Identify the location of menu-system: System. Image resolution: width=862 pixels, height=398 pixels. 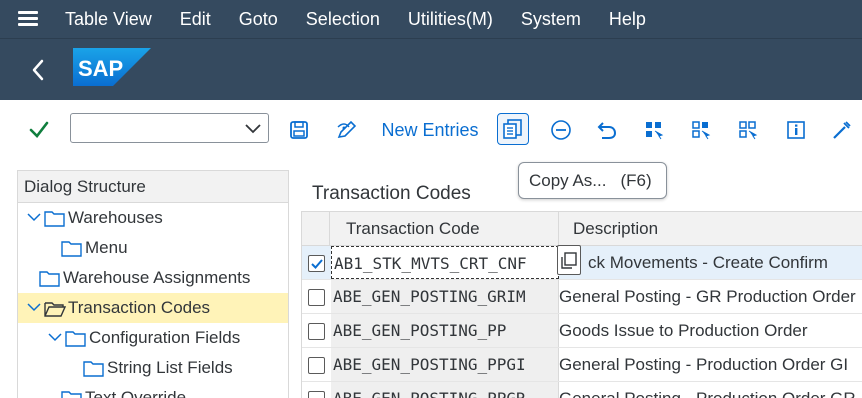
(551, 19).